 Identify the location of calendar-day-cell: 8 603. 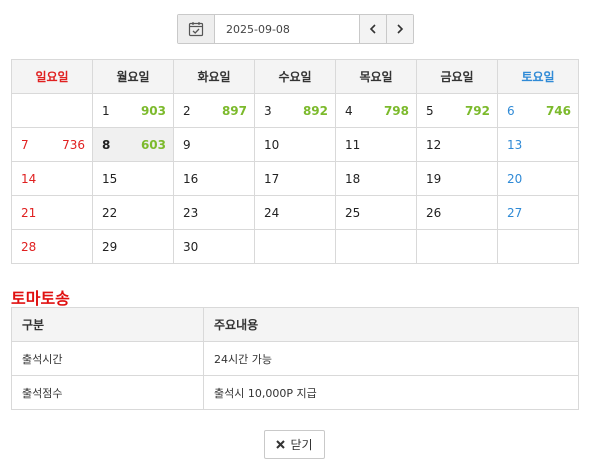
(133, 144).